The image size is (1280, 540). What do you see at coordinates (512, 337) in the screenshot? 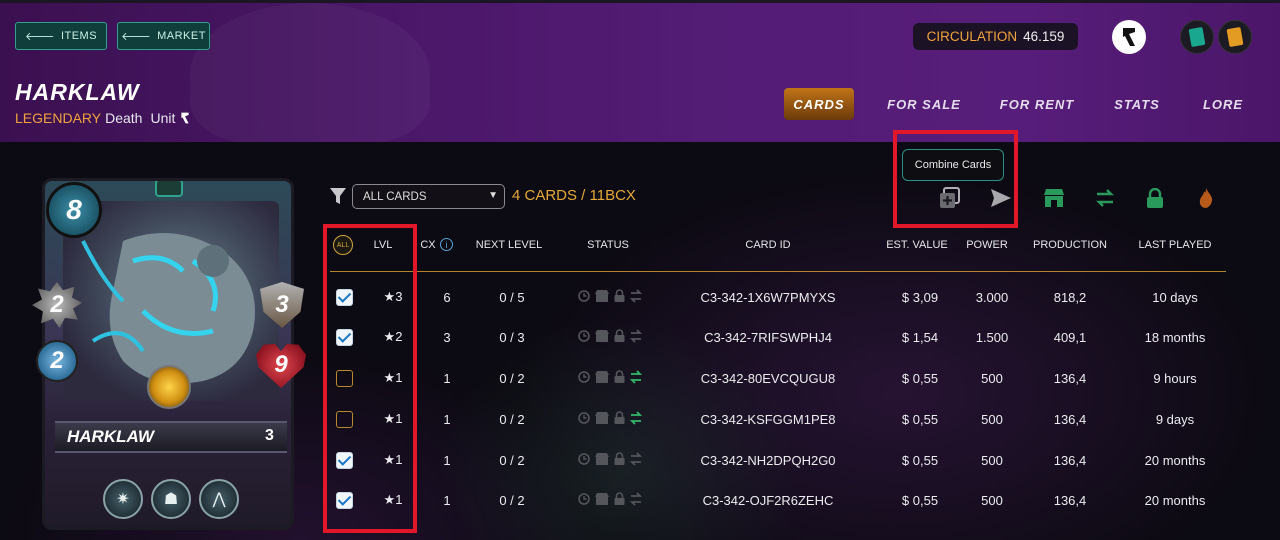
I see `cell-next: 0 / 3` at bounding box center [512, 337].